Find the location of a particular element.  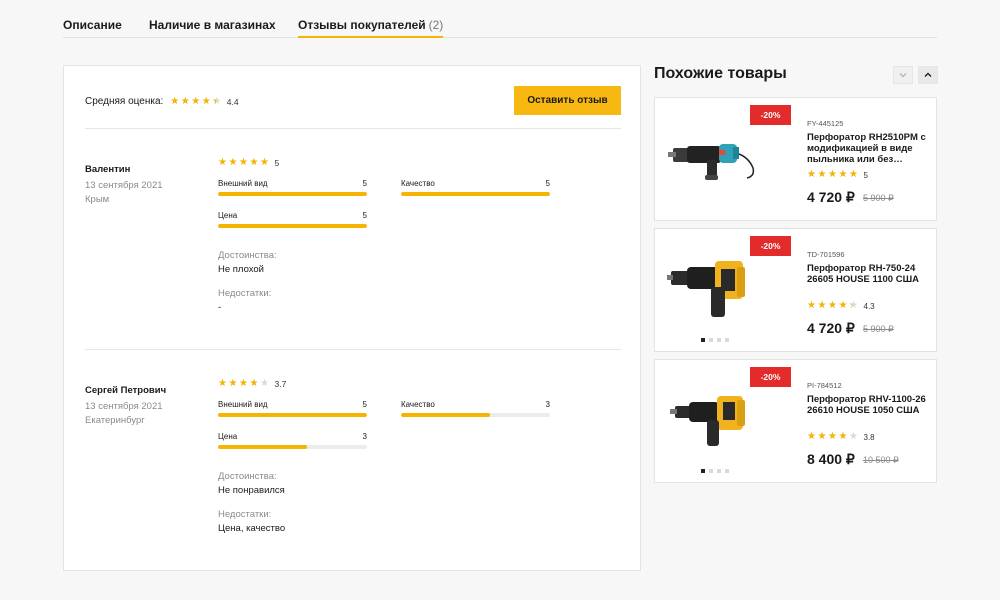

tab-label: Наличие в магазинах is located at coordinates (212, 25).